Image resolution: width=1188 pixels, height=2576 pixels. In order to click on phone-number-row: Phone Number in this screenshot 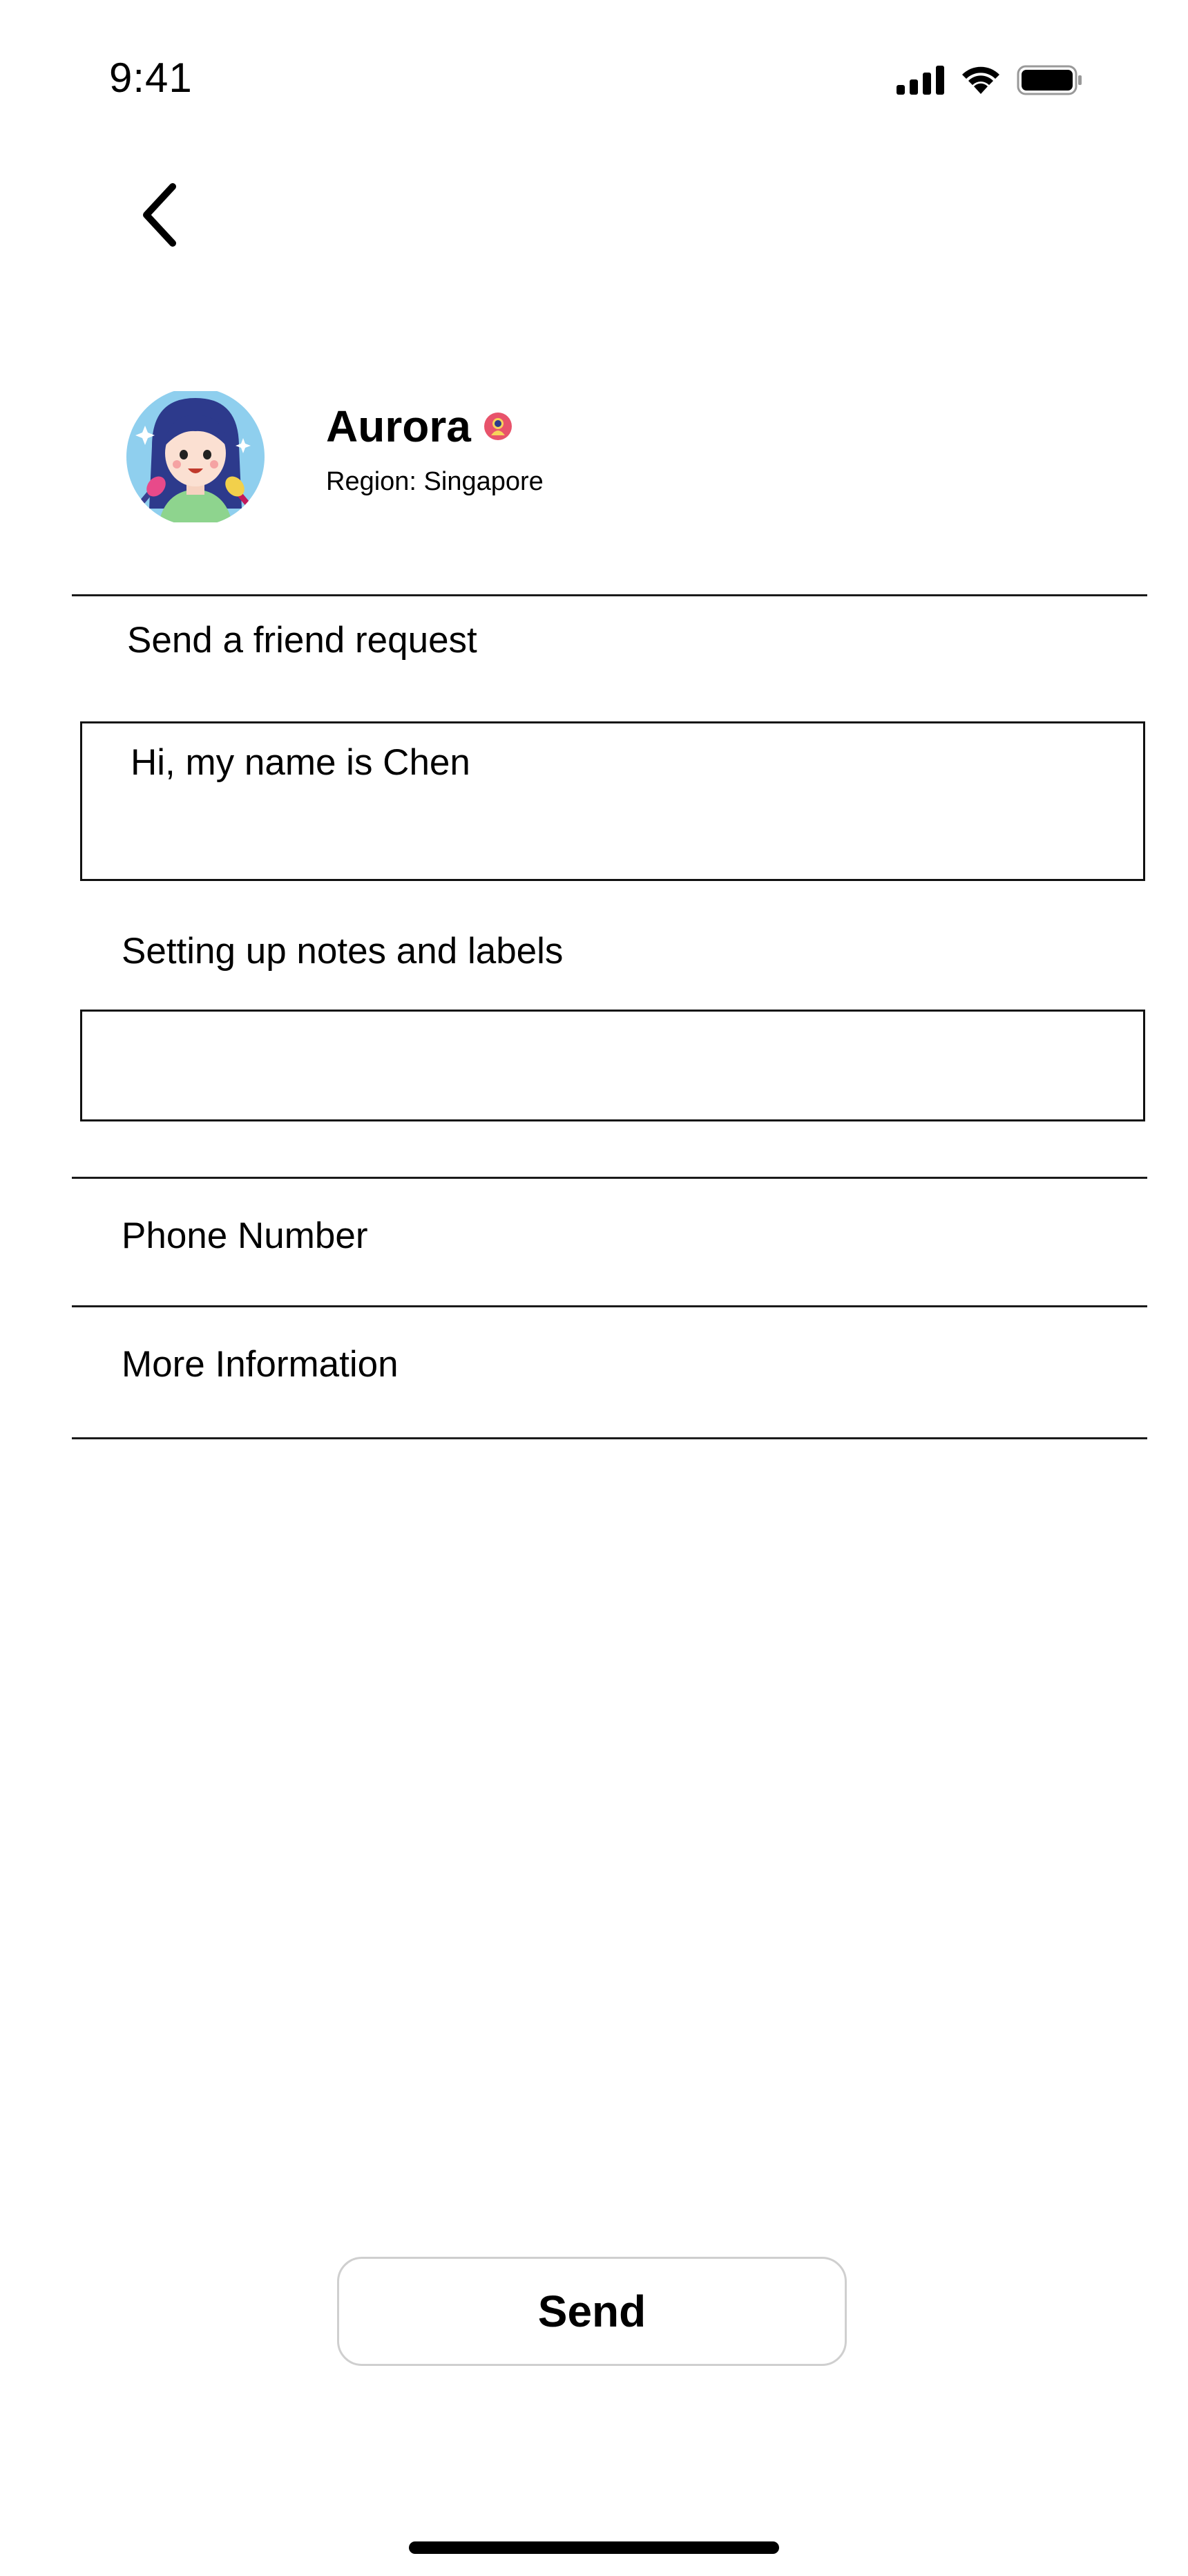, I will do `click(609, 1242)`.